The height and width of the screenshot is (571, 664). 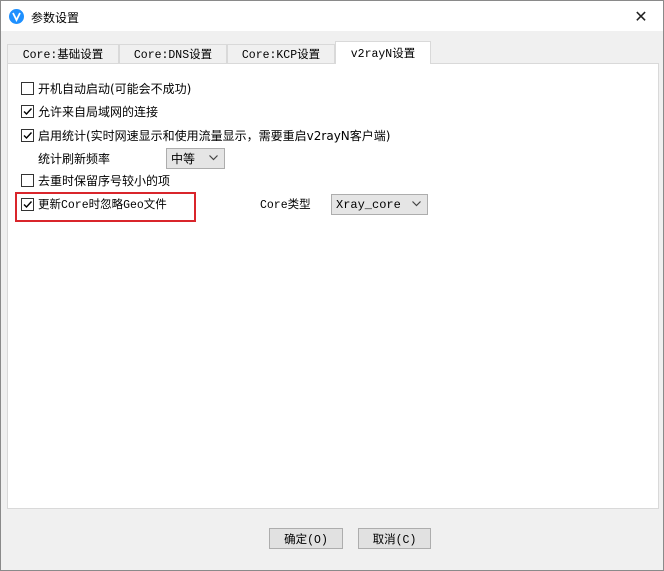 What do you see at coordinates (214, 135) in the screenshot?
I see `enable-stats-label: 启用统计(实时网速显示和使用流量显示，需要重启v2rayN客户端)` at bounding box center [214, 135].